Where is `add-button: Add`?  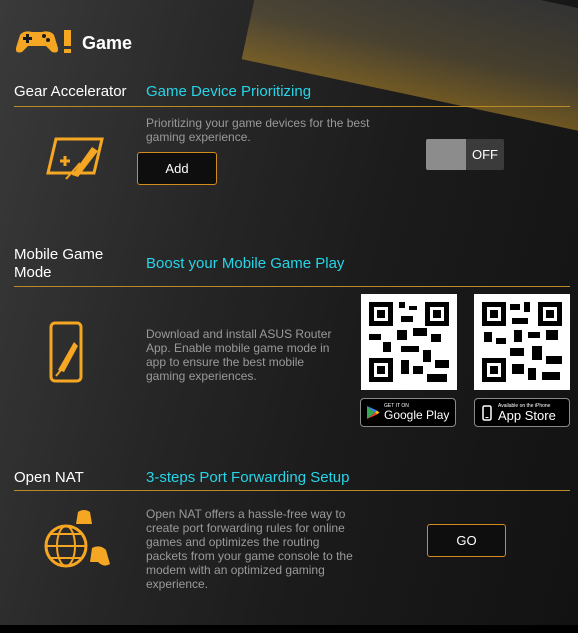
add-button: Add is located at coordinates (177, 168).